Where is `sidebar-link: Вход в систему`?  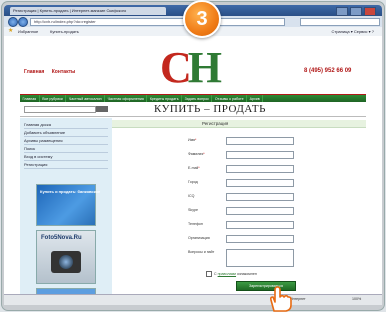 sidebar-link: Вход в систему is located at coordinates (66, 157).